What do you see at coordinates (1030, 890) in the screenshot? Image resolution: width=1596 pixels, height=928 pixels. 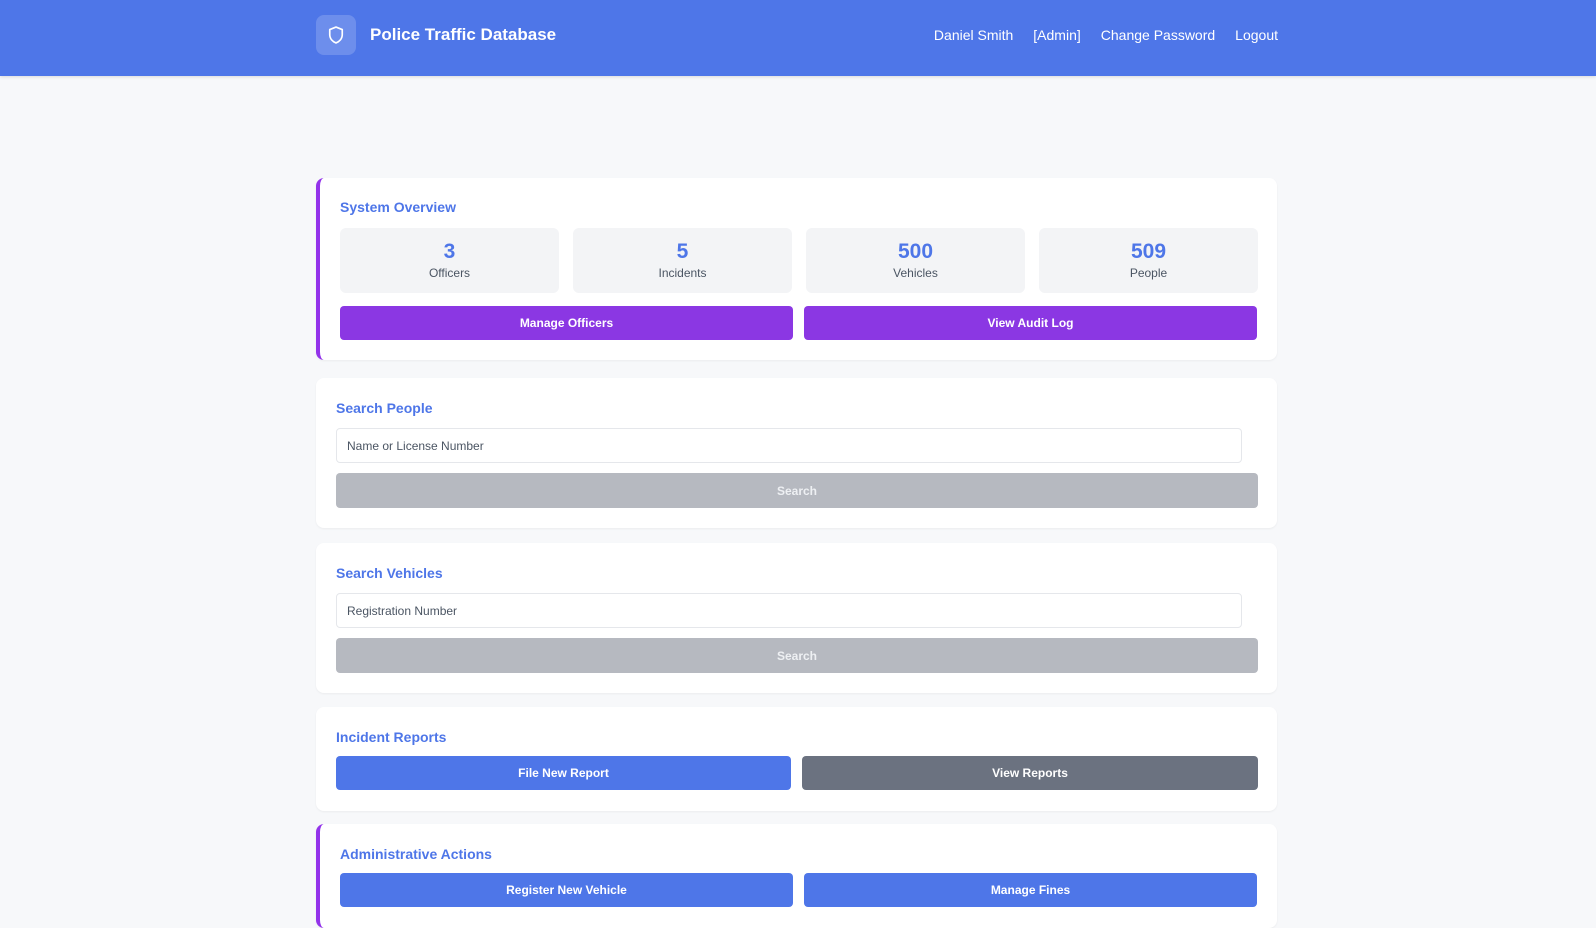 I see `manage-fines-button: Manage Fines` at bounding box center [1030, 890].